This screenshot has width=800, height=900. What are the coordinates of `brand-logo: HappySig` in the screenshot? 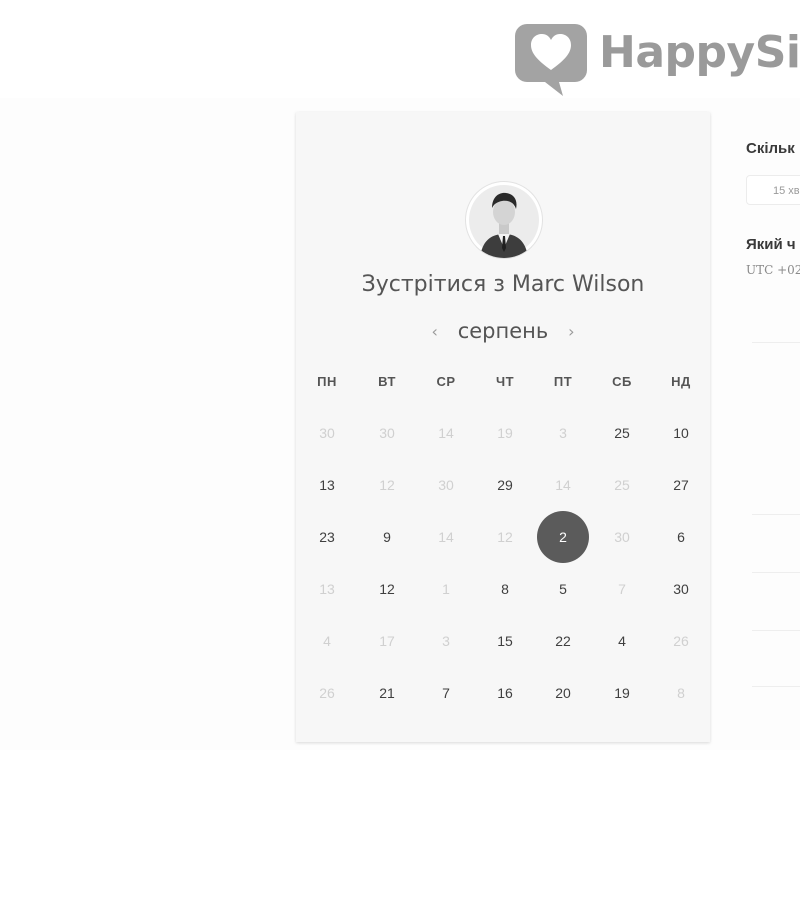 It's located at (656, 59).